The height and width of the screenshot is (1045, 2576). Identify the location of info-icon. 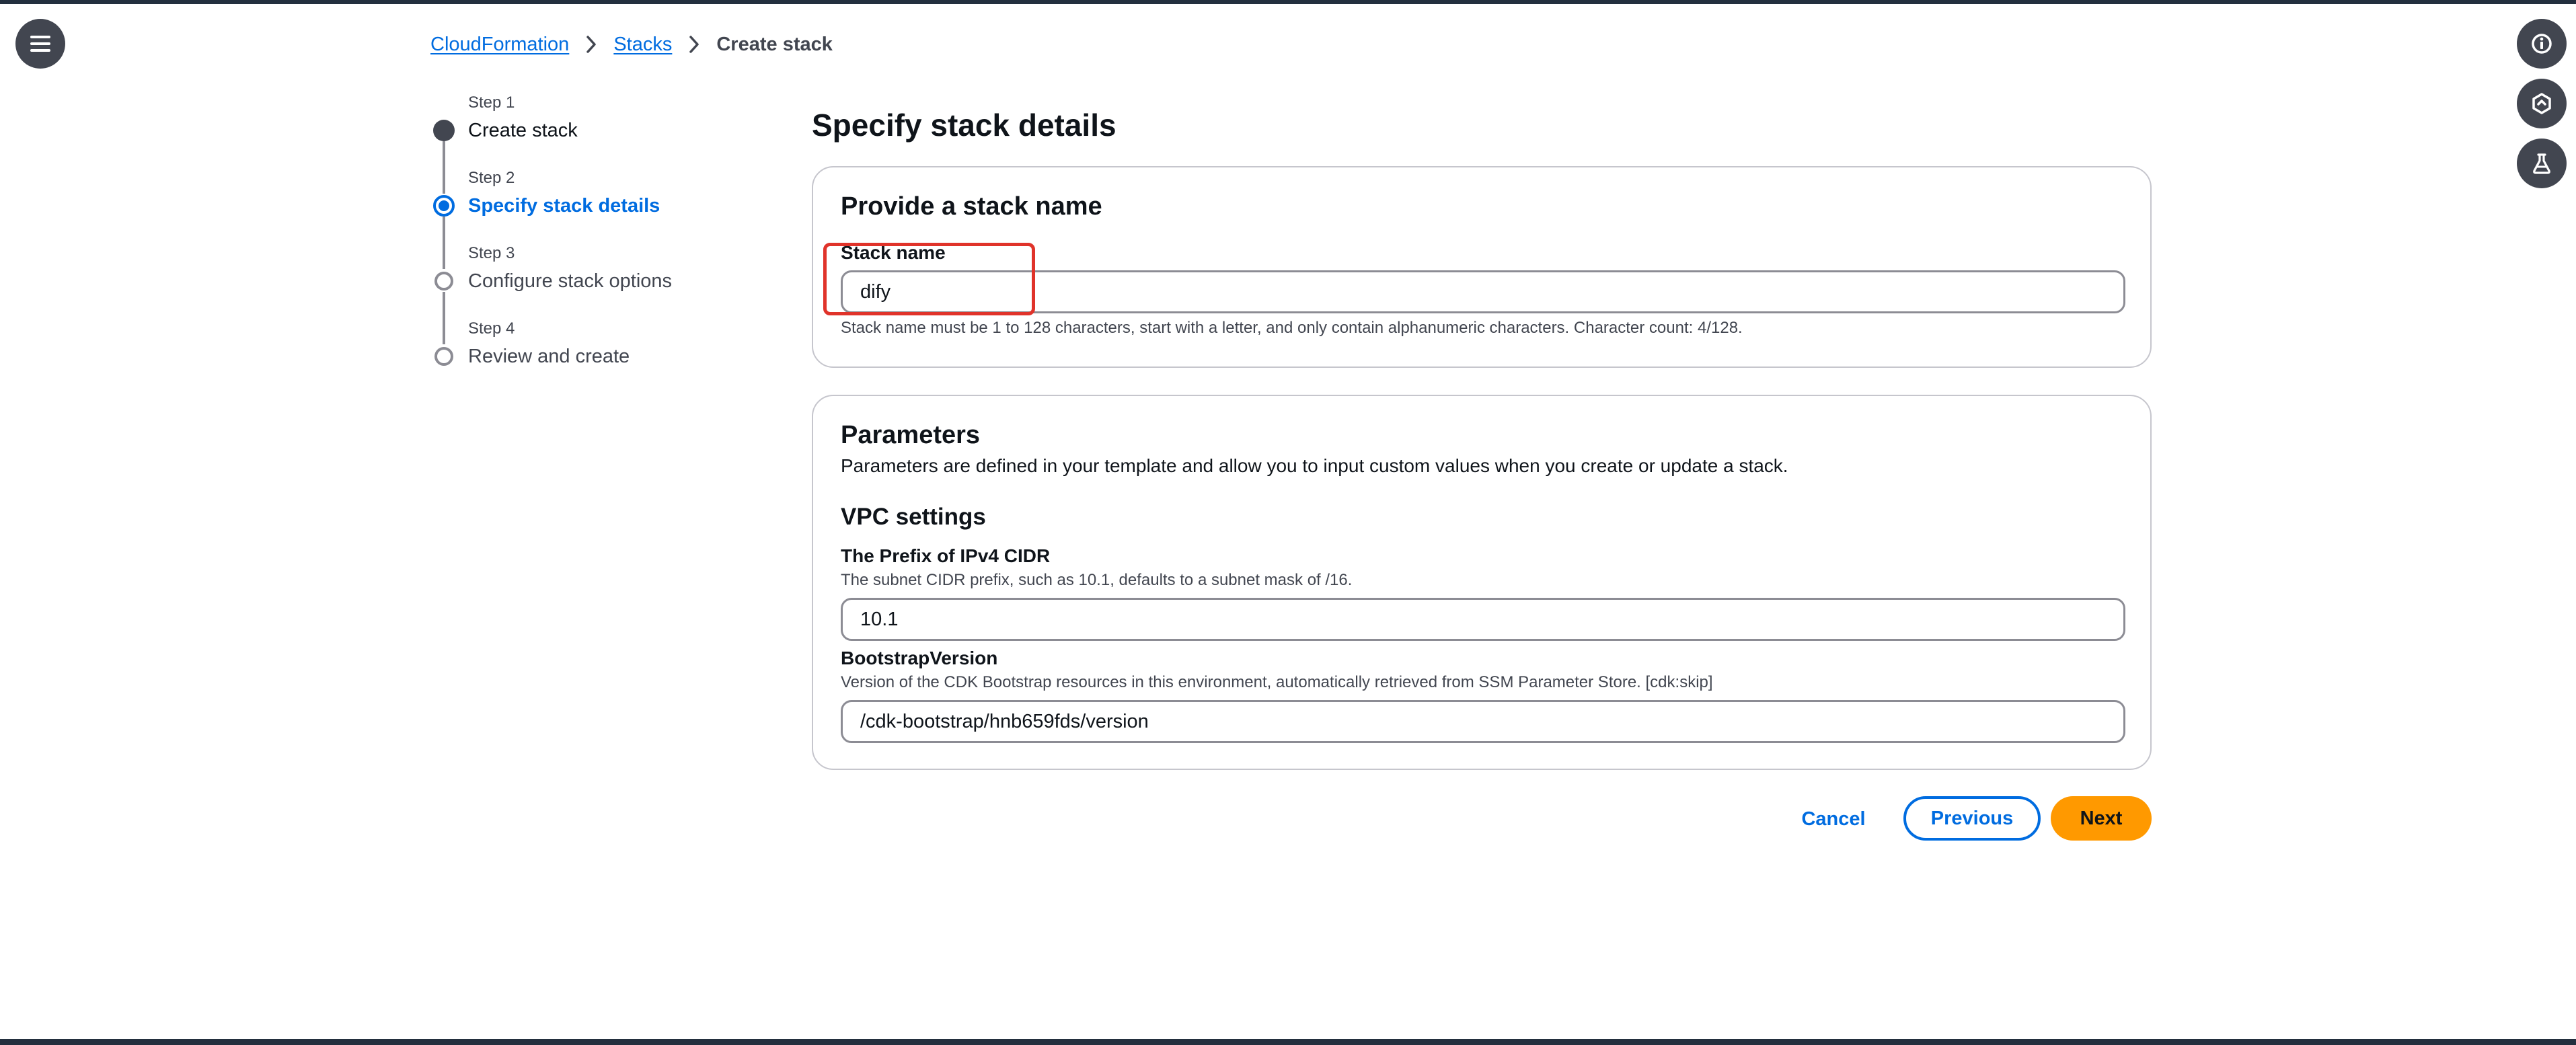
(2541, 43).